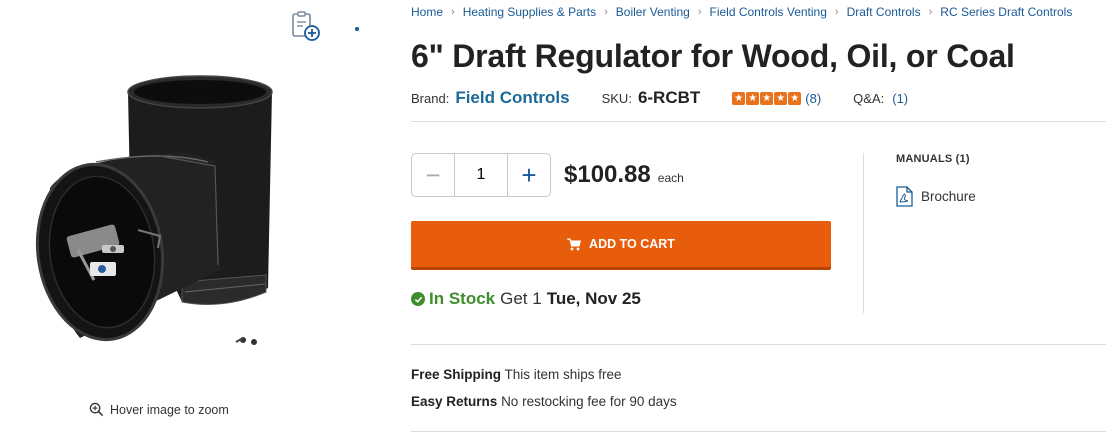 The image size is (1106, 443). I want to click on qa-count-link: (1), so click(900, 98).